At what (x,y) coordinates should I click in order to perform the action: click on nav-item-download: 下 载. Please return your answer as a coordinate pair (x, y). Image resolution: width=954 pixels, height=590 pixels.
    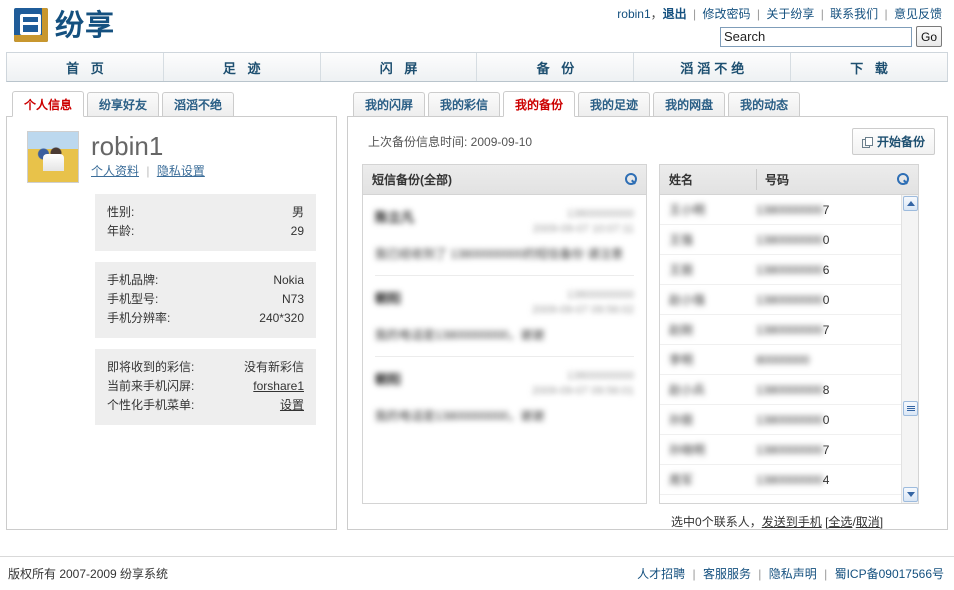
    Looking at the image, I should click on (869, 67).